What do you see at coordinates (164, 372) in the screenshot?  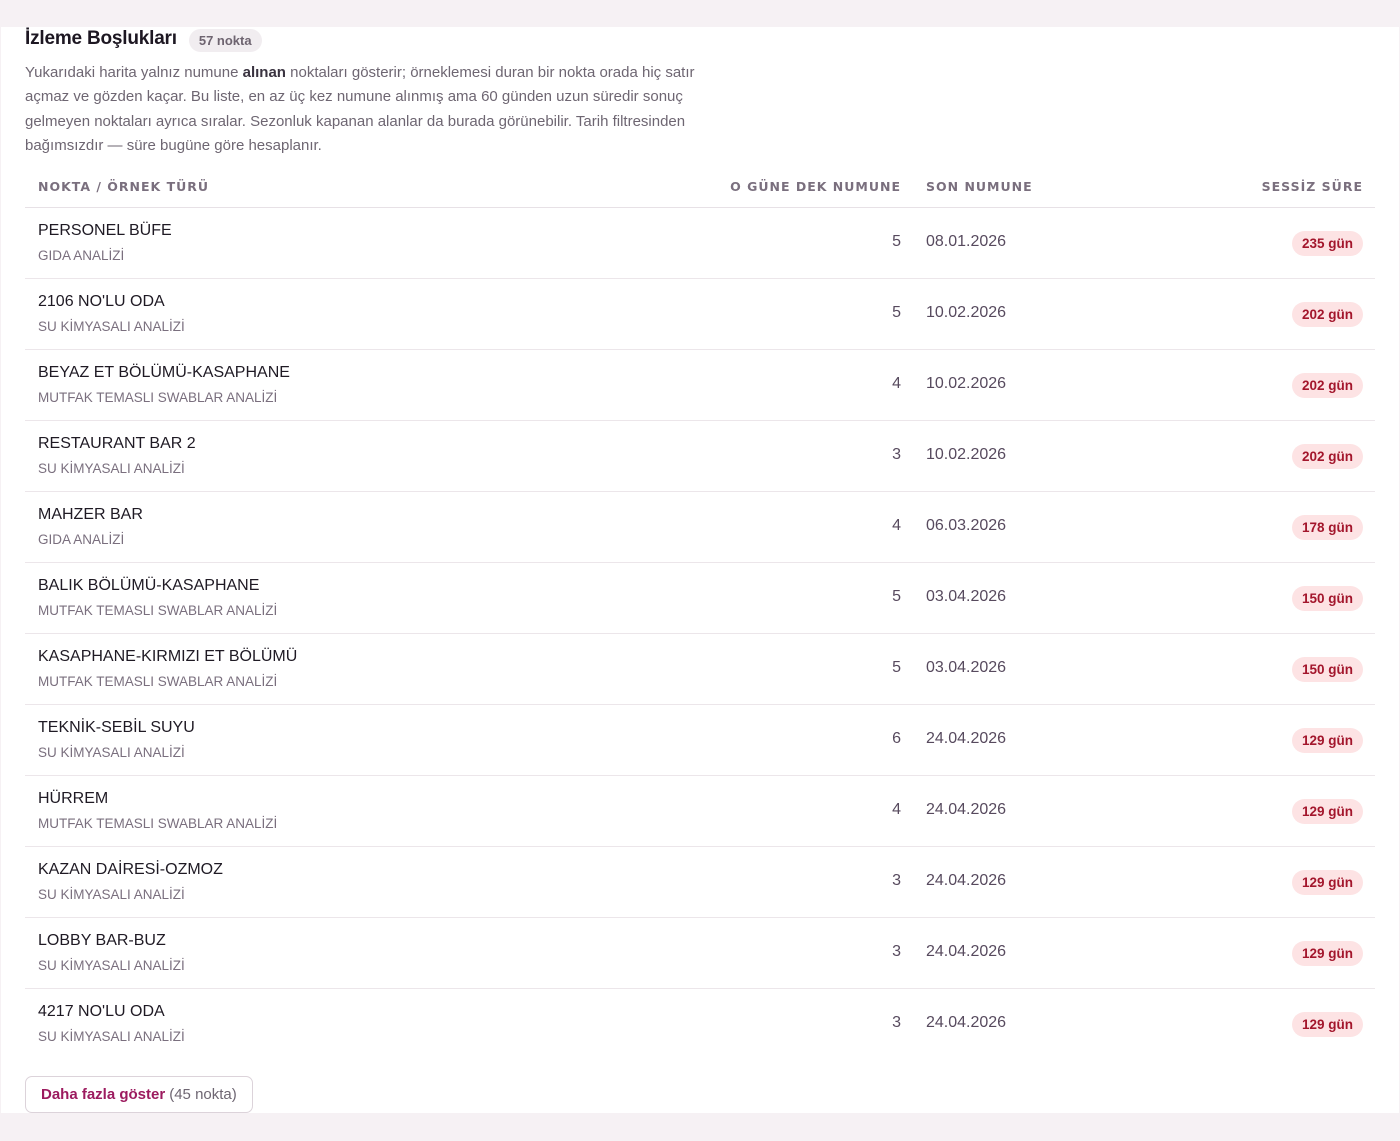 I see `point-name: BEYAZ ET BÖLÜMÜ-KASAPHANE` at bounding box center [164, 372].